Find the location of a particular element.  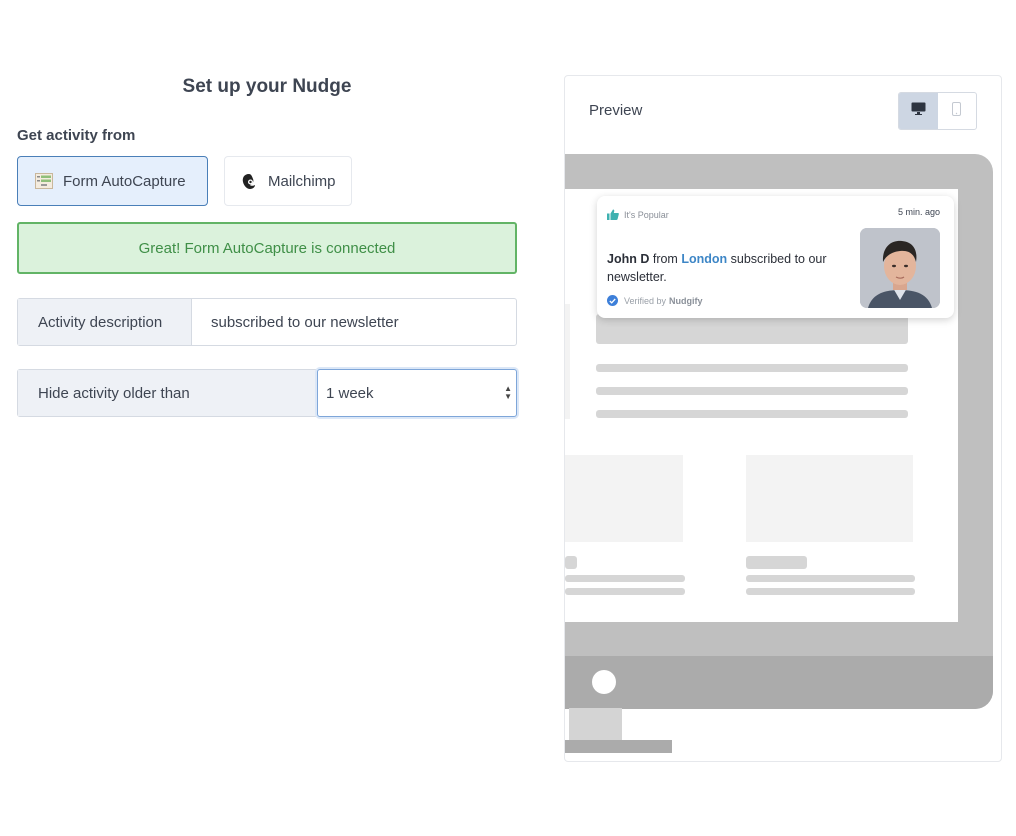

mobile-icon is located at coordinates (957, 111).